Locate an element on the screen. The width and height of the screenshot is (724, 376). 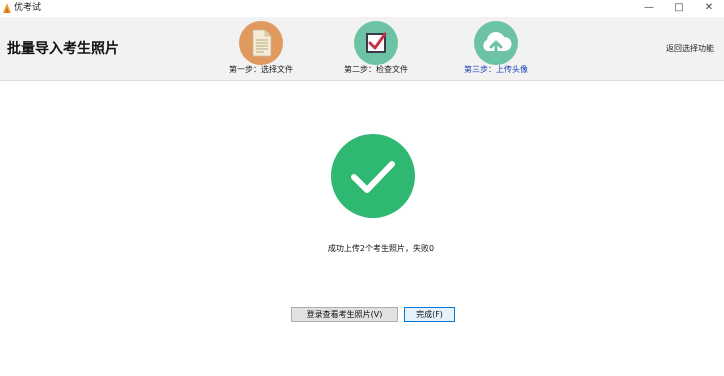
step-1-circle is located at coordinates (261, 43).